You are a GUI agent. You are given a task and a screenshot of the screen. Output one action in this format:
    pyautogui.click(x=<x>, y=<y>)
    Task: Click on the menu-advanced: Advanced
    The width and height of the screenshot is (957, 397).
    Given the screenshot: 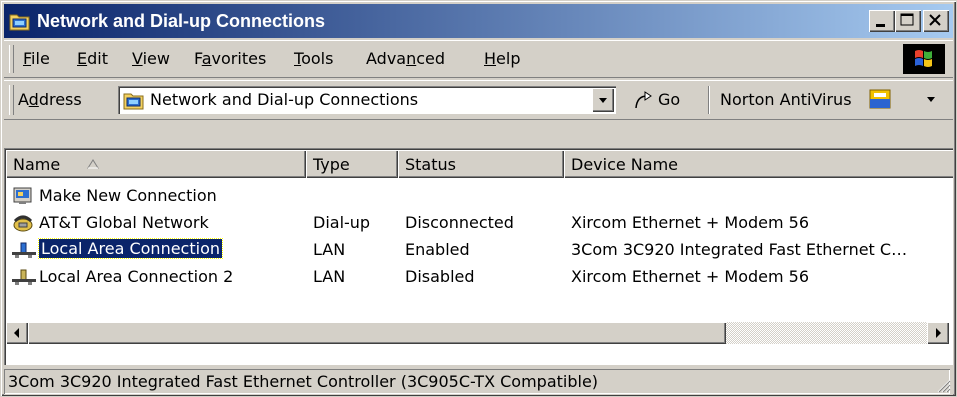 What is the action you would take?
    pyautogui.click(x=405, y=58)
    